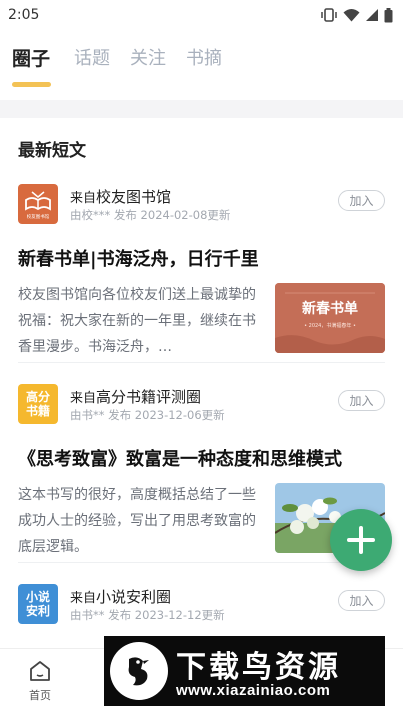 This screenshot has height=716, width=403. What do you see at coordinates (329, 15) in the screenshot?
I see `vibrate-icon` at bounding box center [329, 15].